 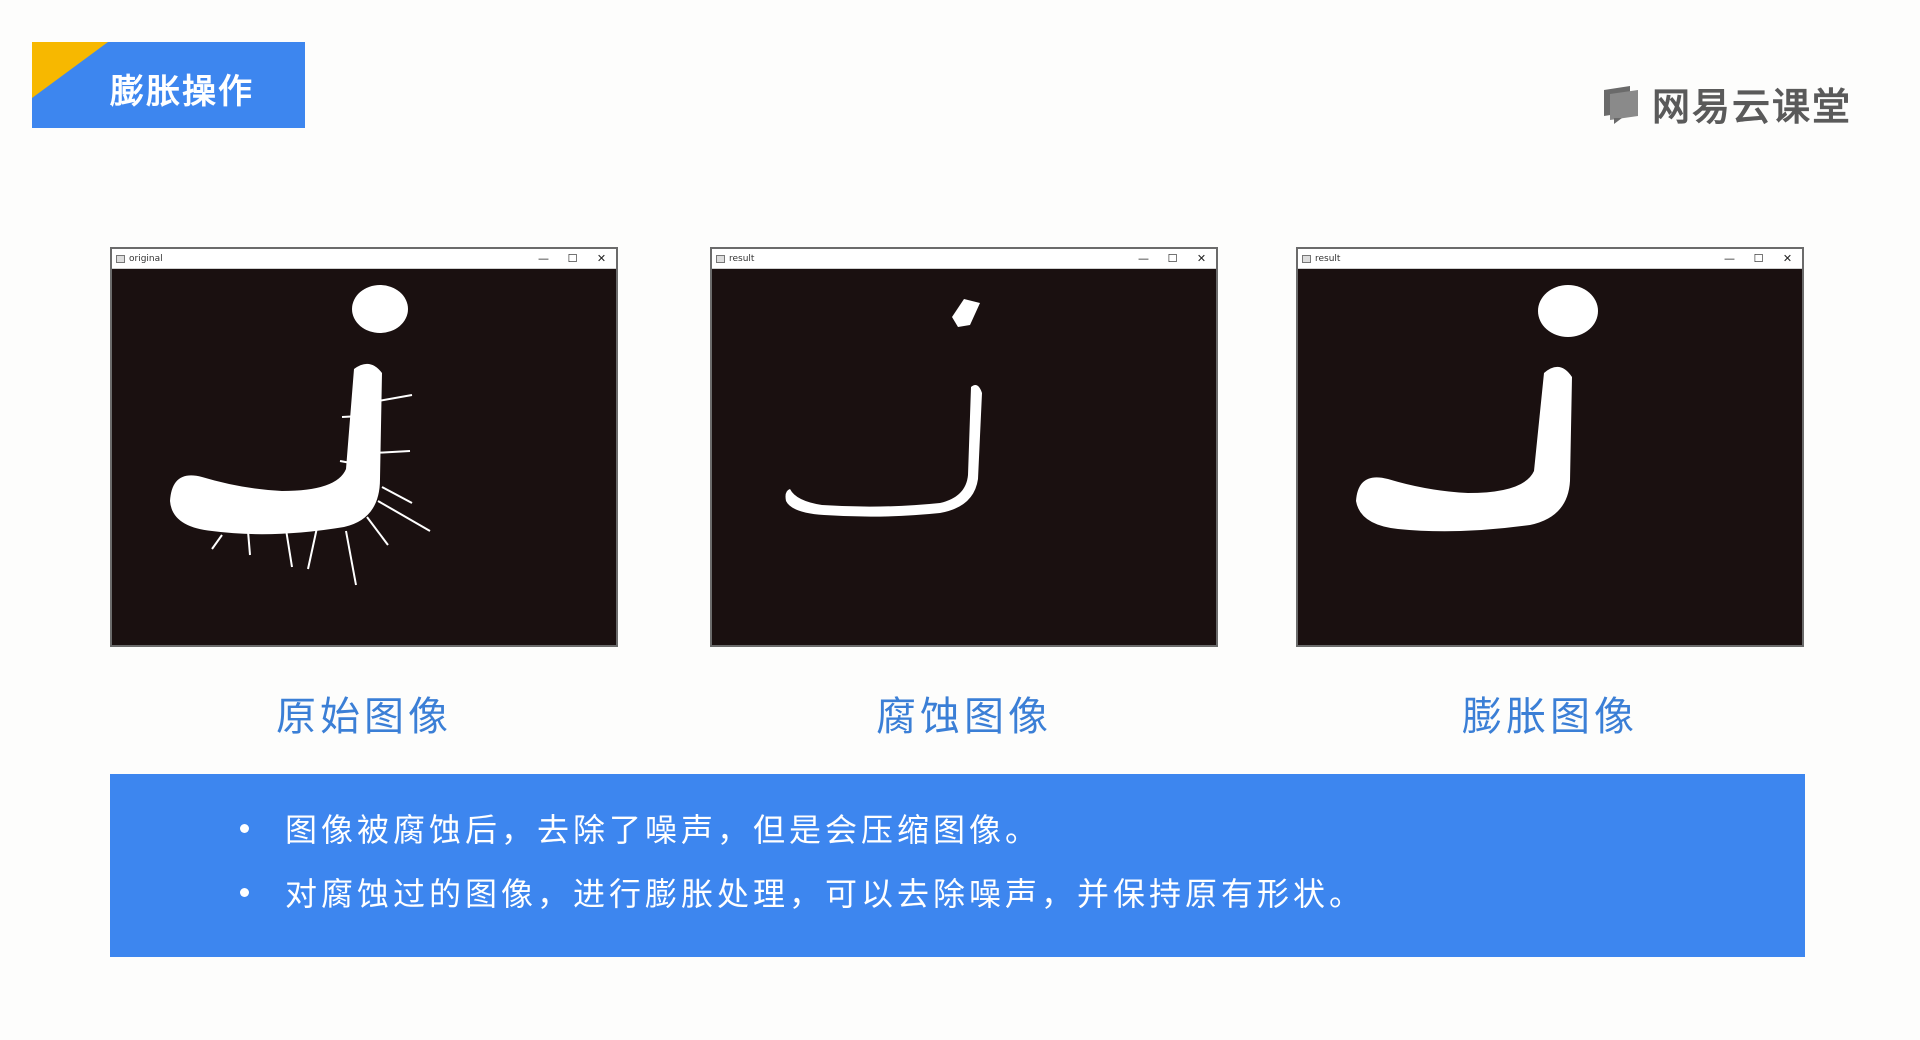 What do you see at coordinates (364, 717) in the screenshot?
I see `original-image-caption: 原始图像` at bounding box center [364, 717].